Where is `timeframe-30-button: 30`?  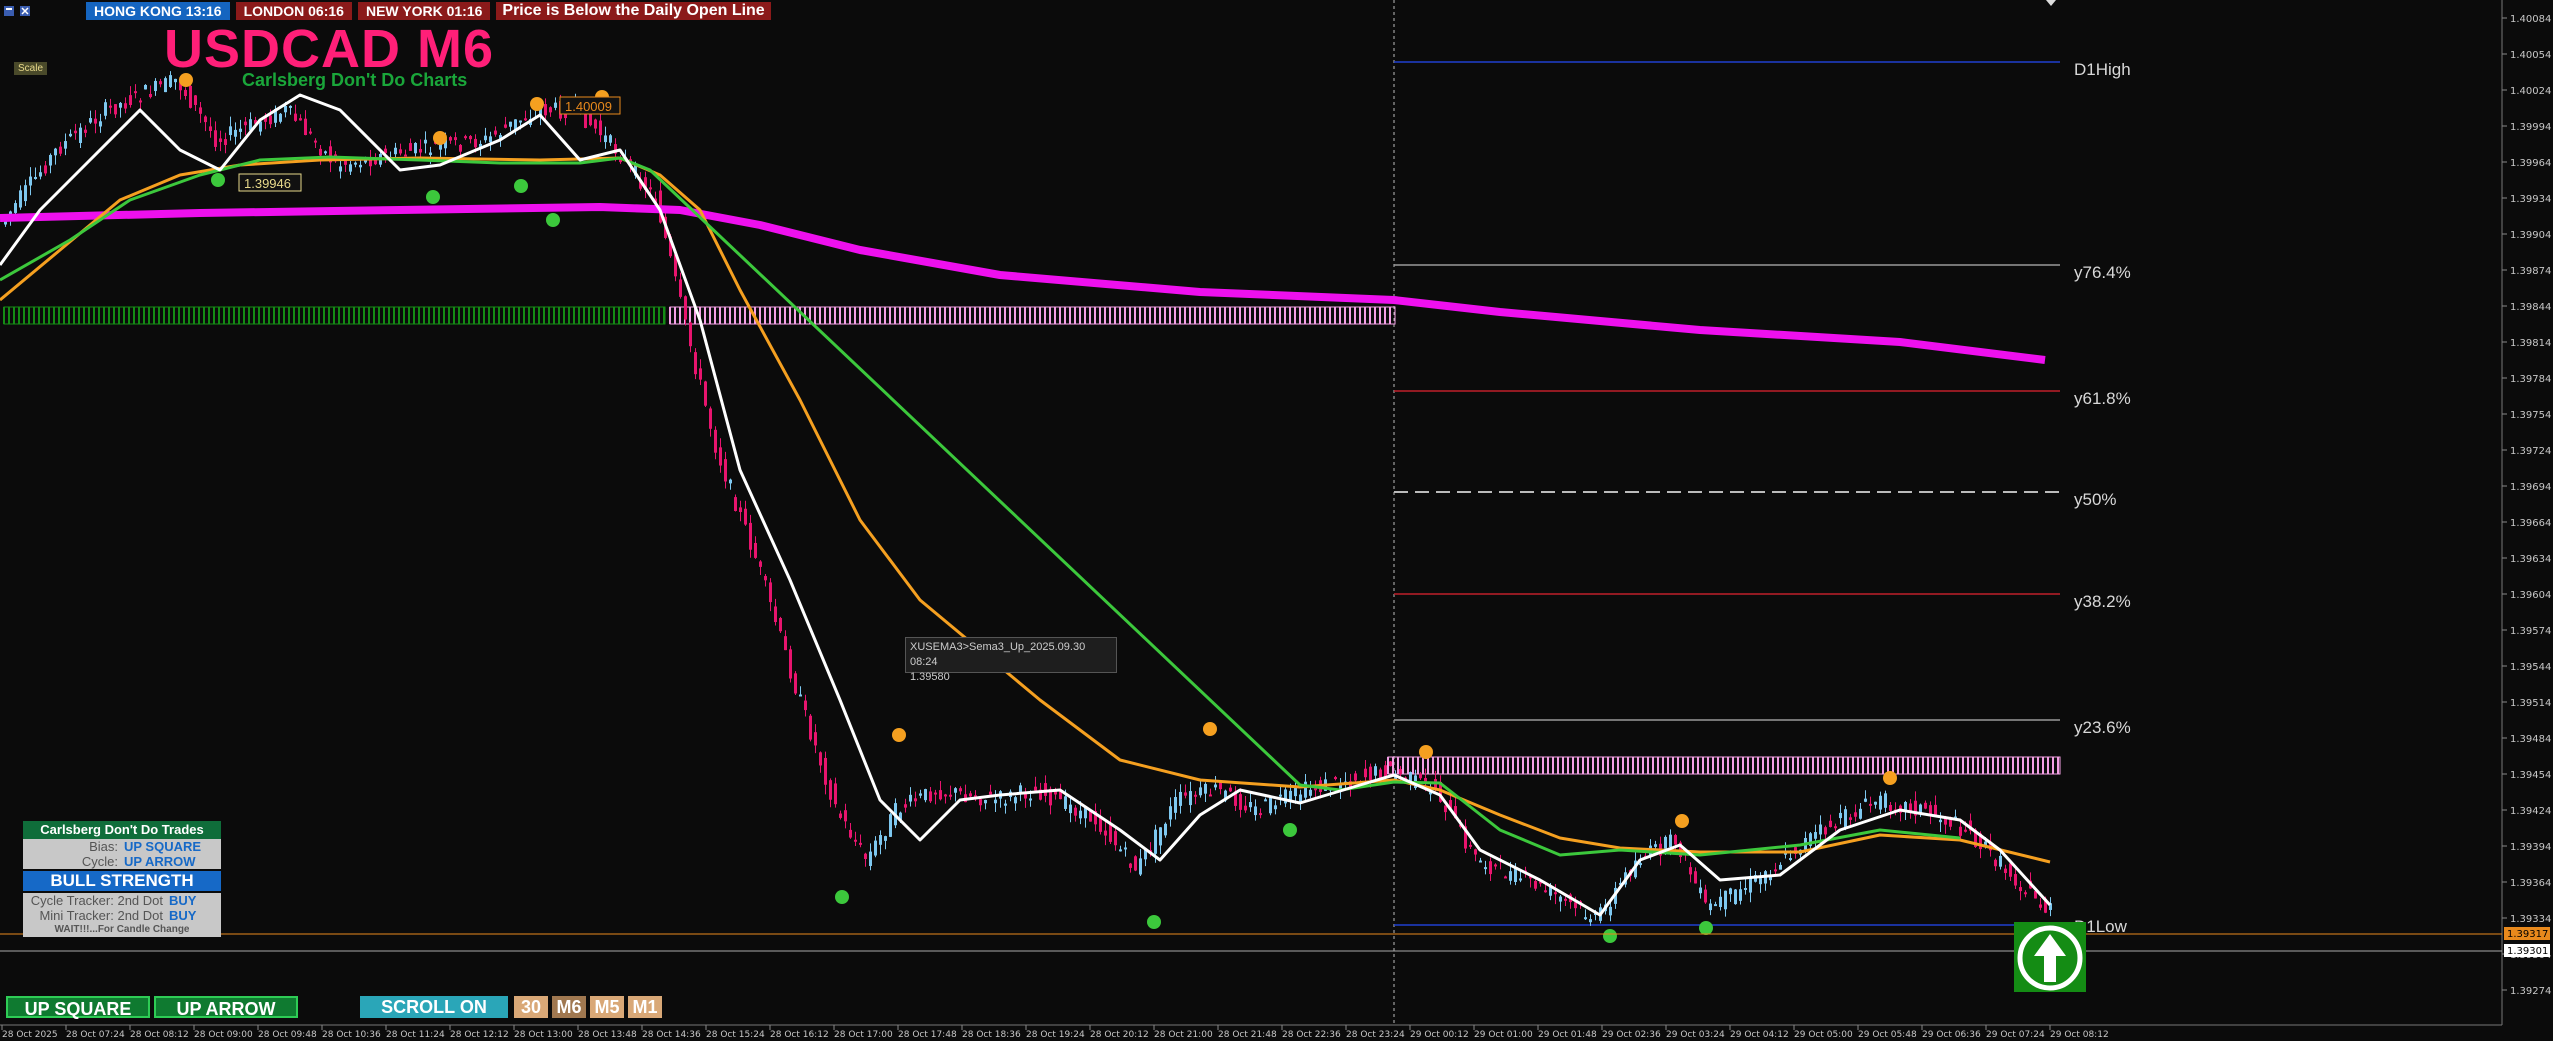 timeframe-30-button: 30 is located at coordinates (531, 1007).